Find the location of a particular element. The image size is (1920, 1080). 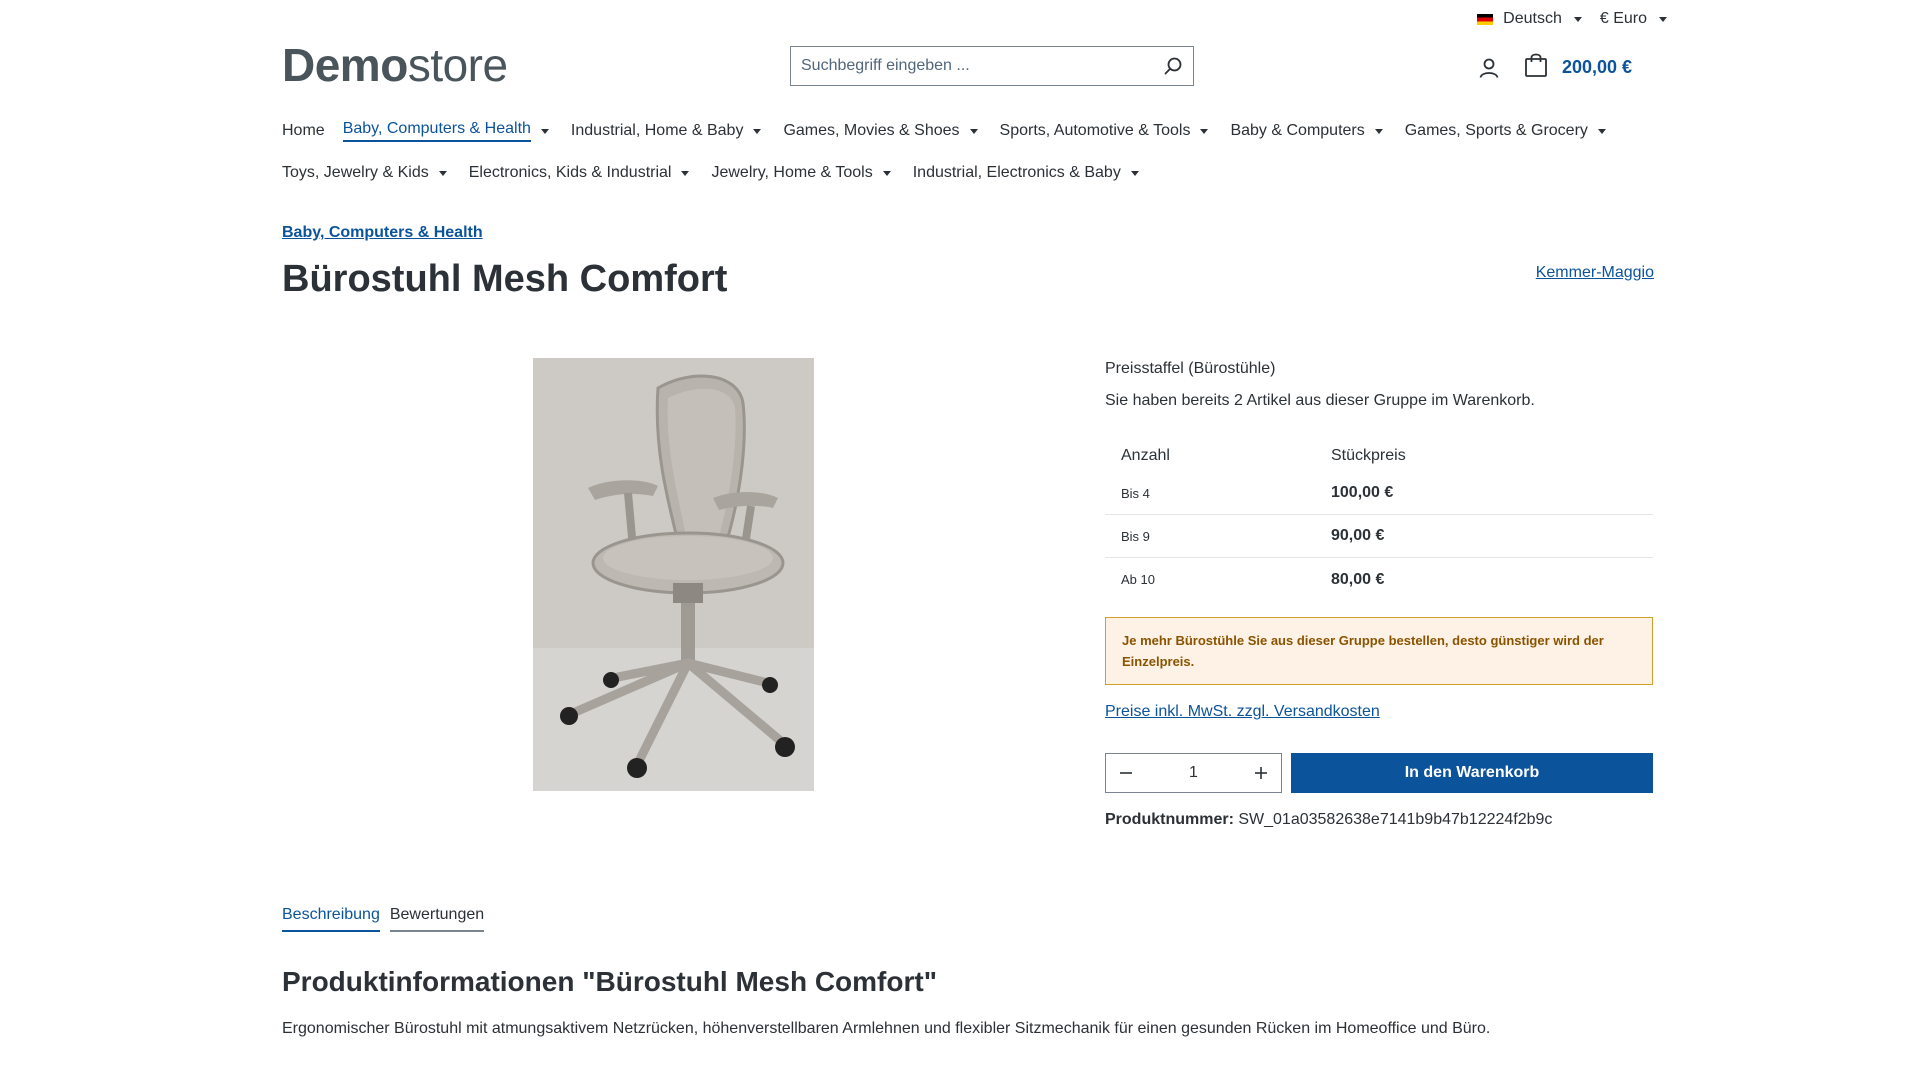

language-label: Deutsch is located at coordinates (1532, 18).